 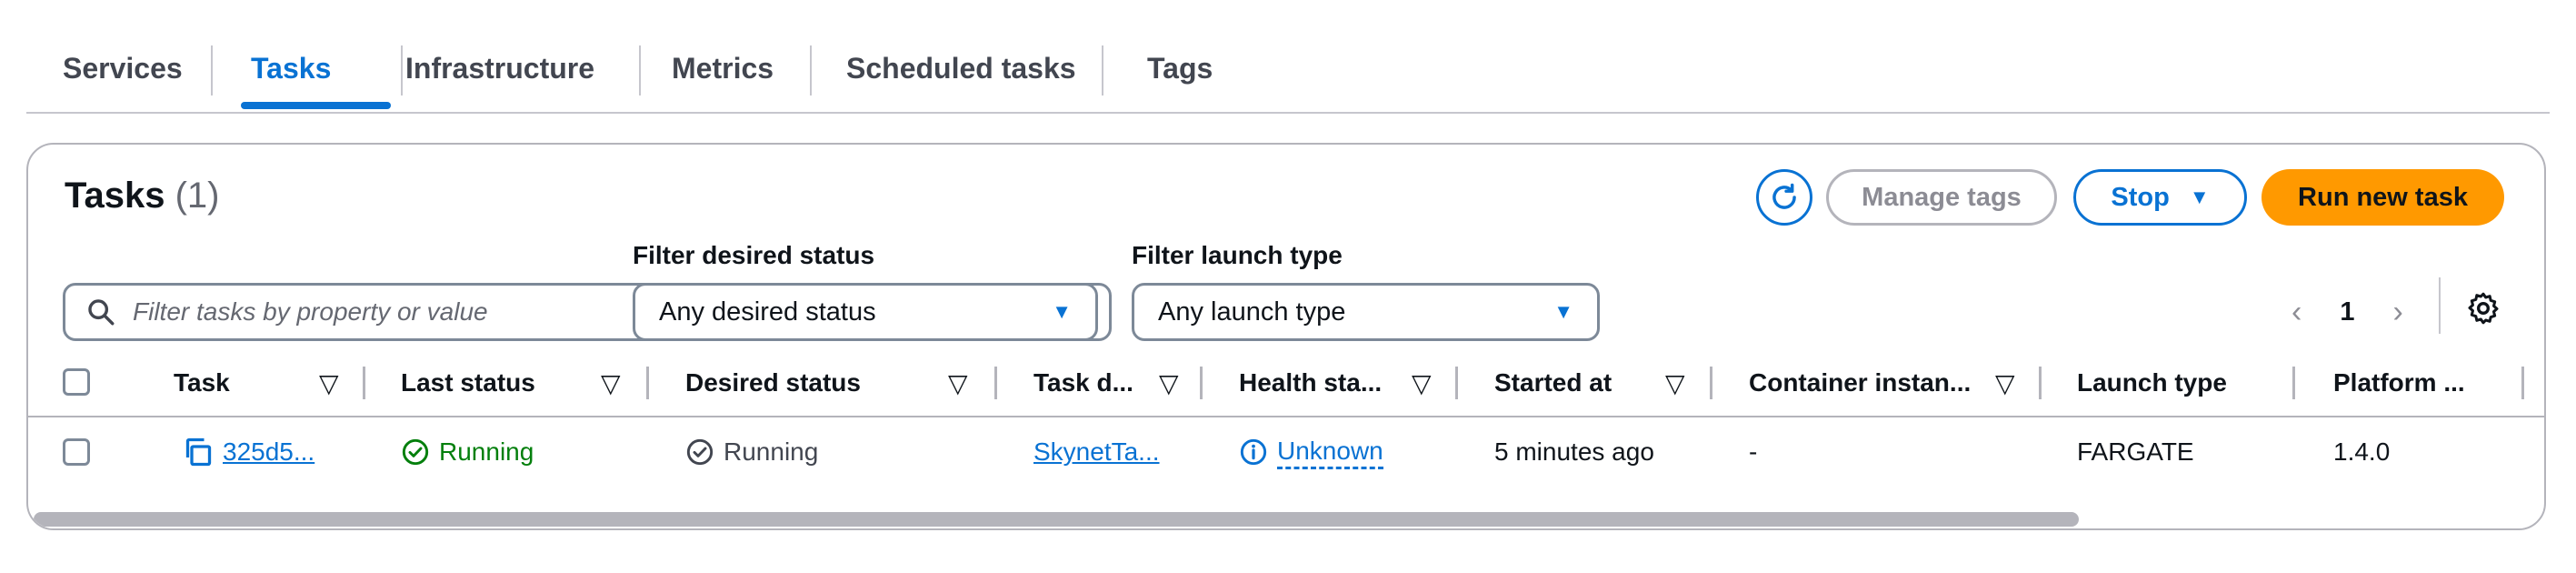 I want to click on panel-title: Tasks (1), so click(x=142, y=196).